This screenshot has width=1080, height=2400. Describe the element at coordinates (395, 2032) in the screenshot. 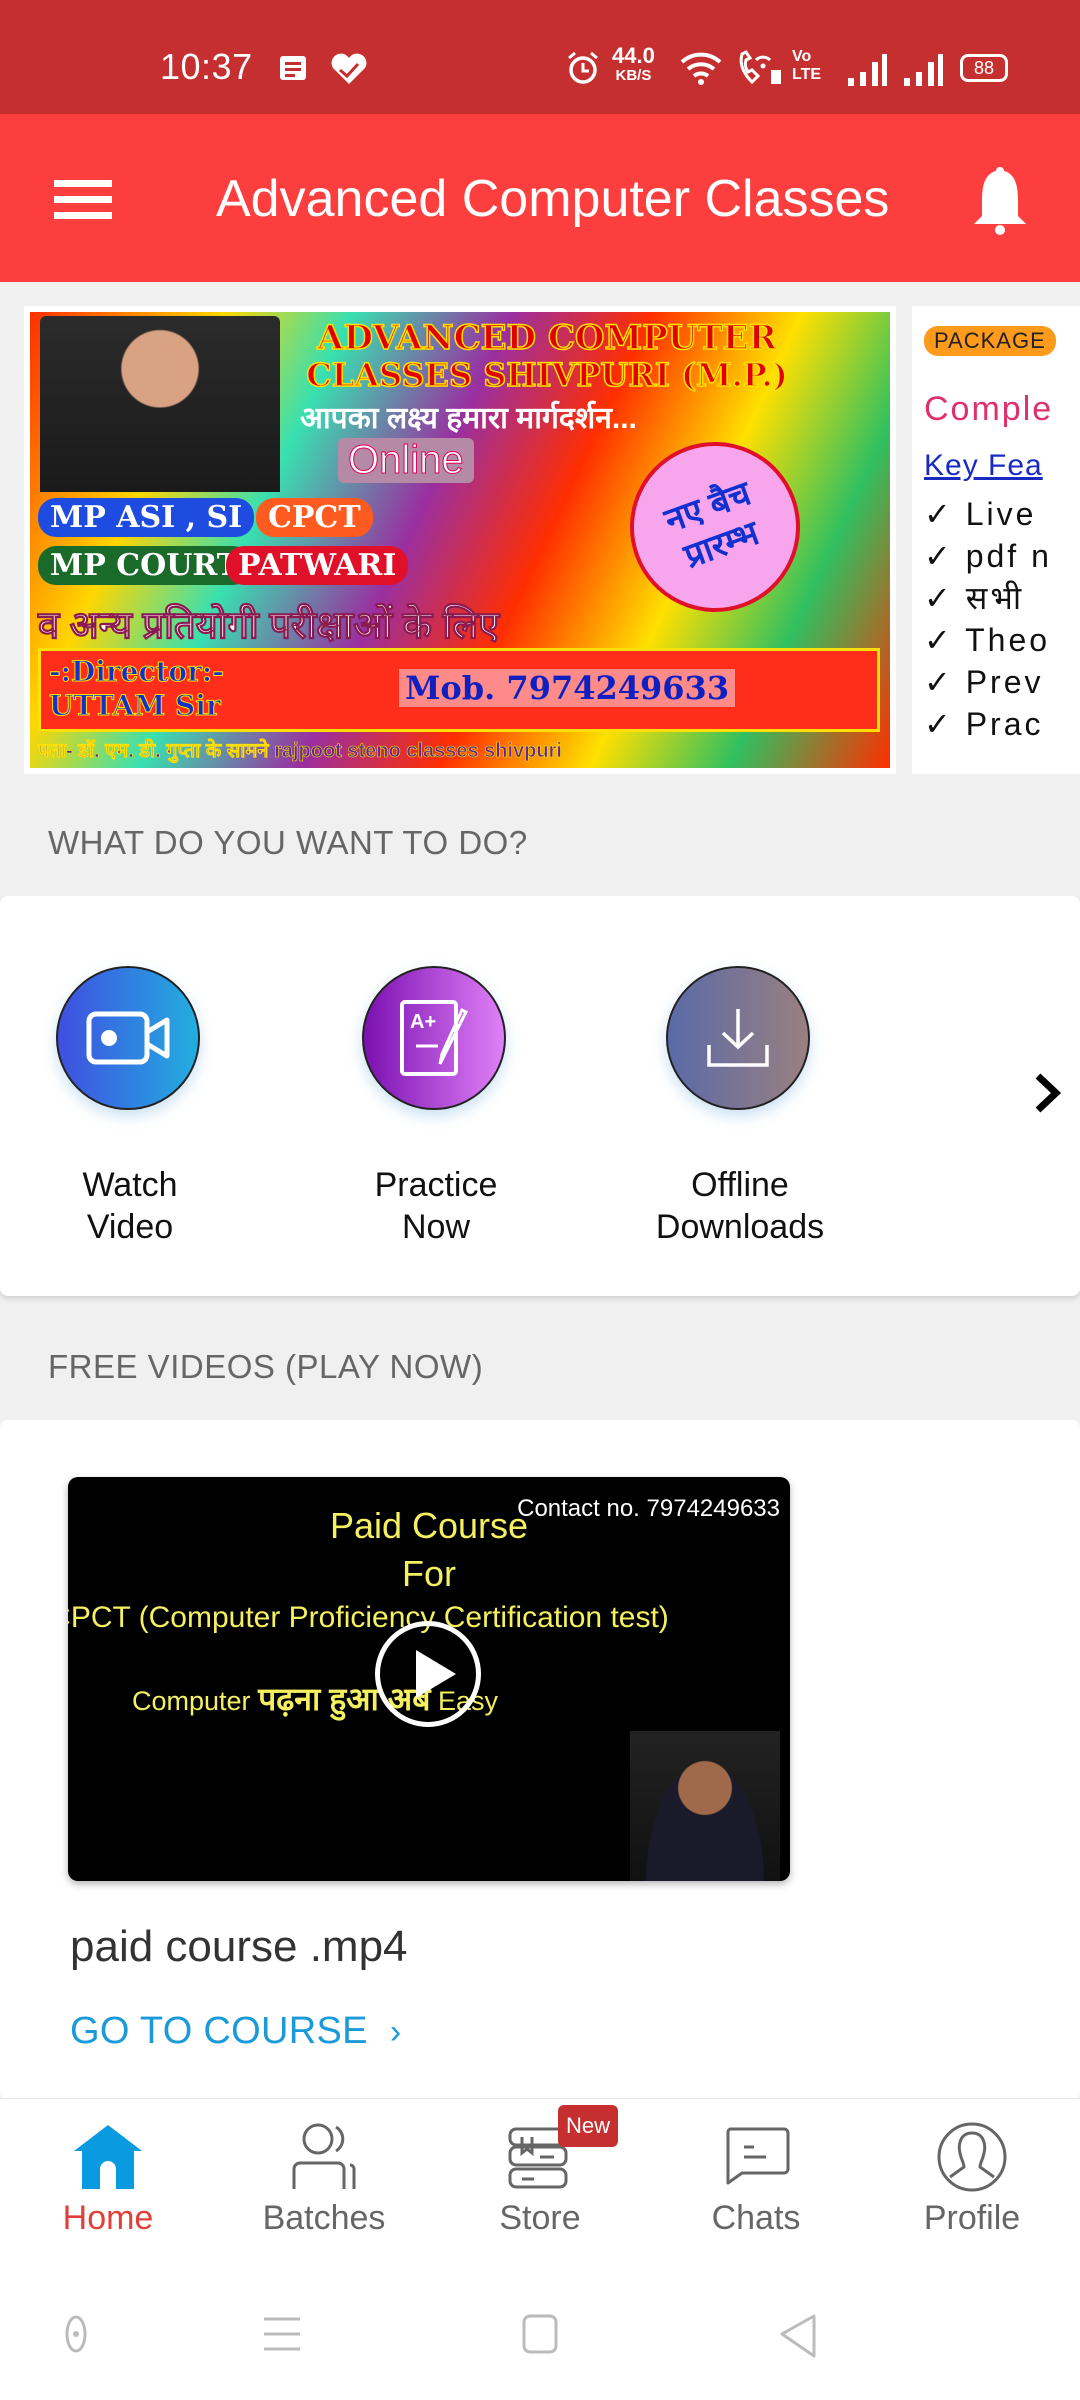

I see `chevron-right-icon: ›` at that location.